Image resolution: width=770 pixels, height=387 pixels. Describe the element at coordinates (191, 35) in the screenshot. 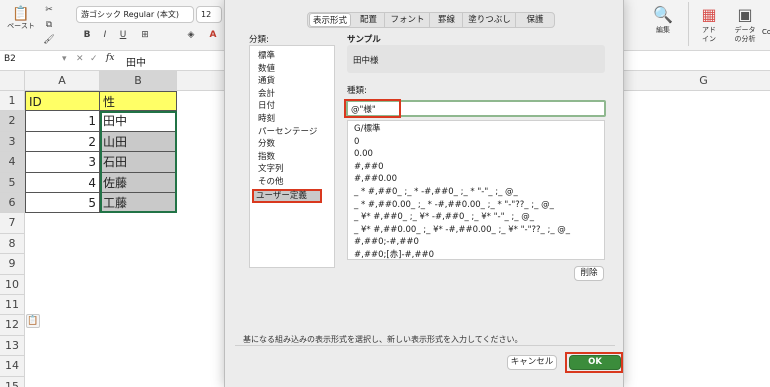

I see `fill-color-icon: ◈` at that location.